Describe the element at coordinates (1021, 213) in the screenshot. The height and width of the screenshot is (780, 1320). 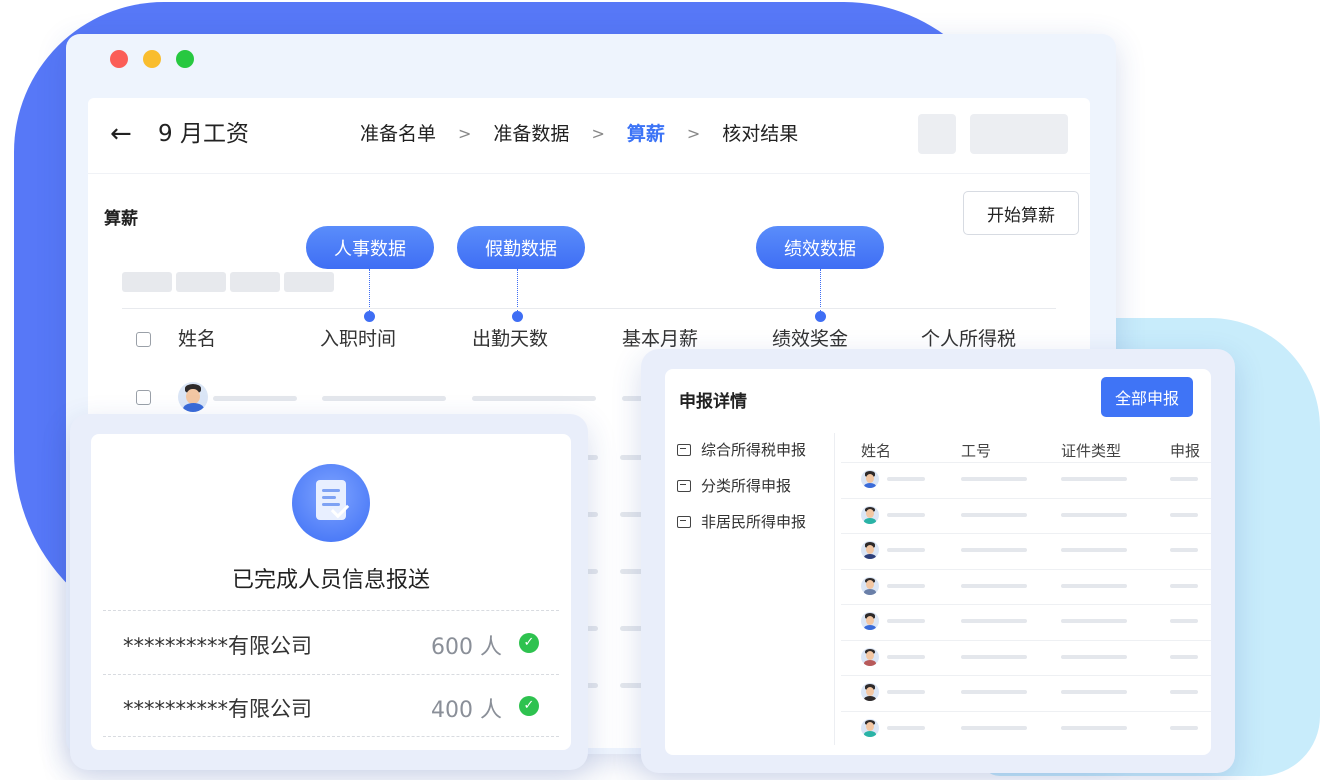
I see `start-calculate-button: 开始算薪` at that location.